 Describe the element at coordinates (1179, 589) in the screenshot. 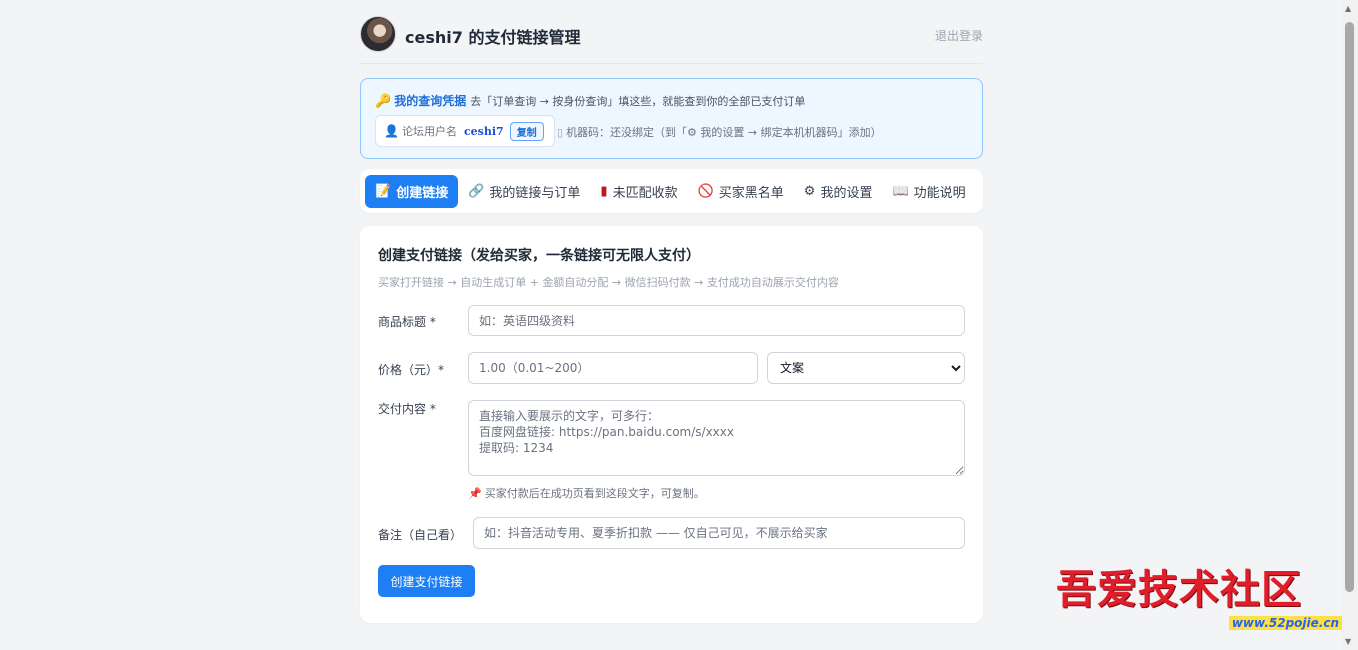

I see `watermark-title: 吾爱技术社区` at that location.